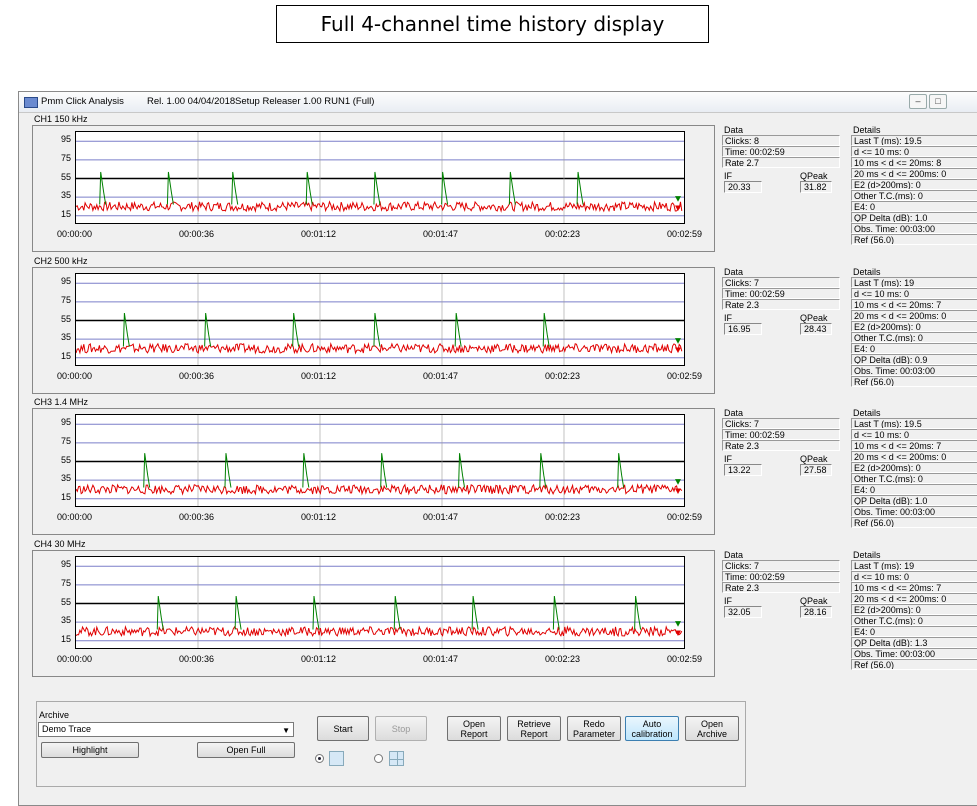  I want to click on grid-view-radio, so click(378, 758).